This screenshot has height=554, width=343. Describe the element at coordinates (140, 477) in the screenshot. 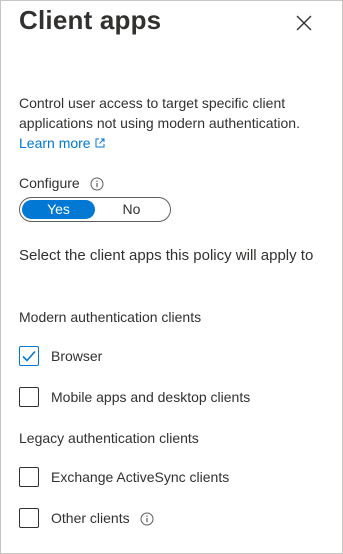

I see `exchange-activesync-label: Exchange ActiveSync clients` at that location.